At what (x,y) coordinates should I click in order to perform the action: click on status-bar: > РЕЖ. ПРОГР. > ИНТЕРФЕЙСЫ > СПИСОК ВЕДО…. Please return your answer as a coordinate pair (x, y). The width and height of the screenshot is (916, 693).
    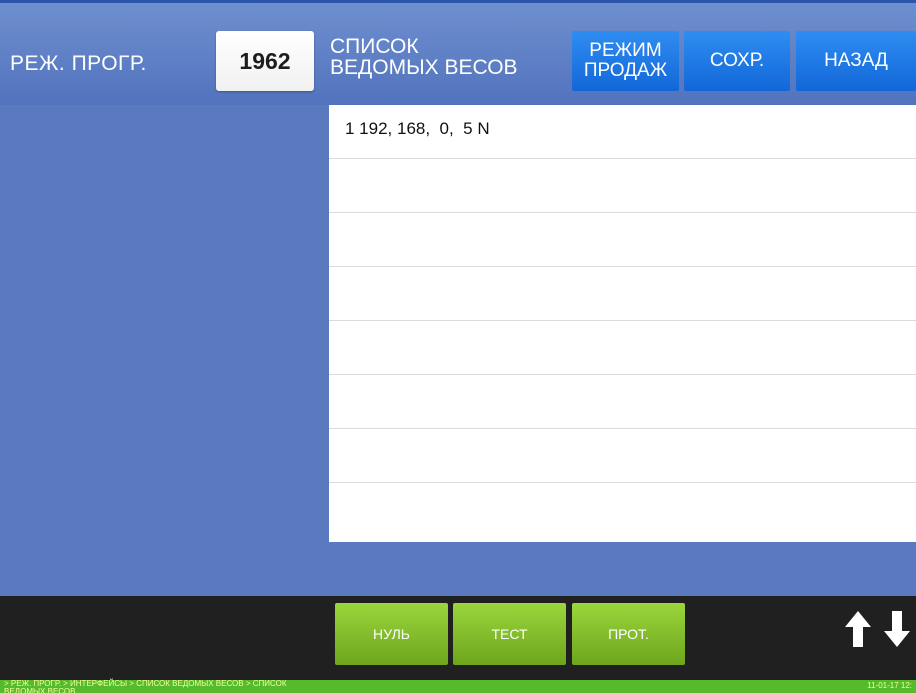
    Looking at the image, I should click on (458, 686).